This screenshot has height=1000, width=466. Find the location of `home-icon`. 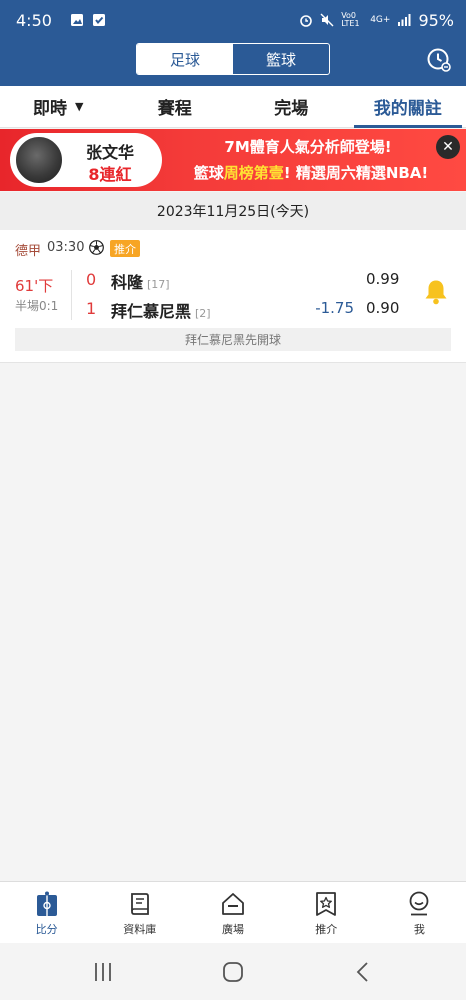

home-icon is located at coordinates (233, 972).